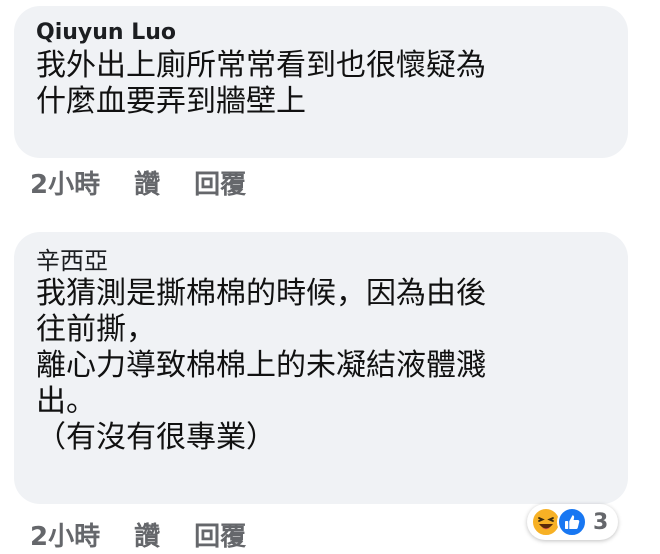 This screenshot has width=660, height=554. Describe the element at coordinates (322, 261) in the screenshot. I see `comment-author-name: 辛西亞` at that location.